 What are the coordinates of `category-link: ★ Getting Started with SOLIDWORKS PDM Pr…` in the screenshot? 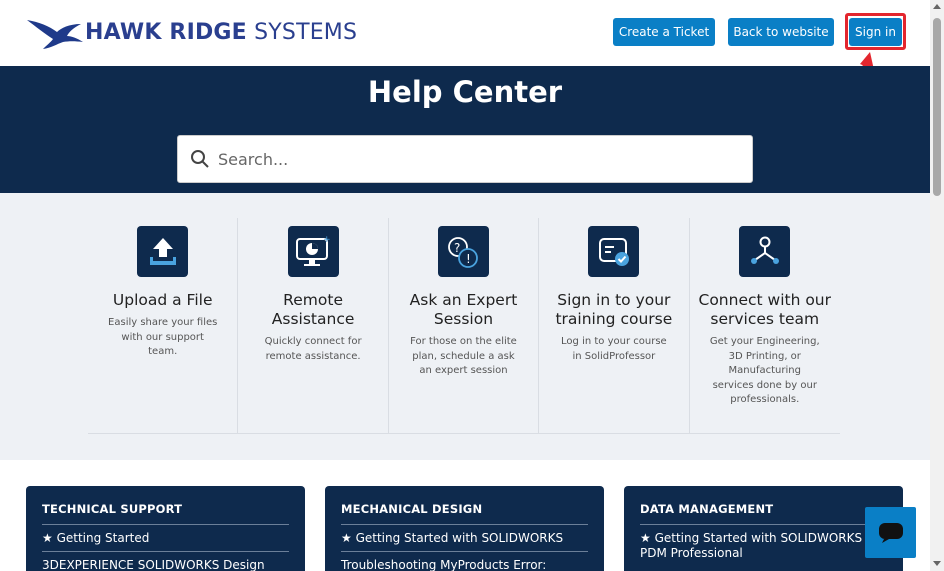 It's located at (763, 545).